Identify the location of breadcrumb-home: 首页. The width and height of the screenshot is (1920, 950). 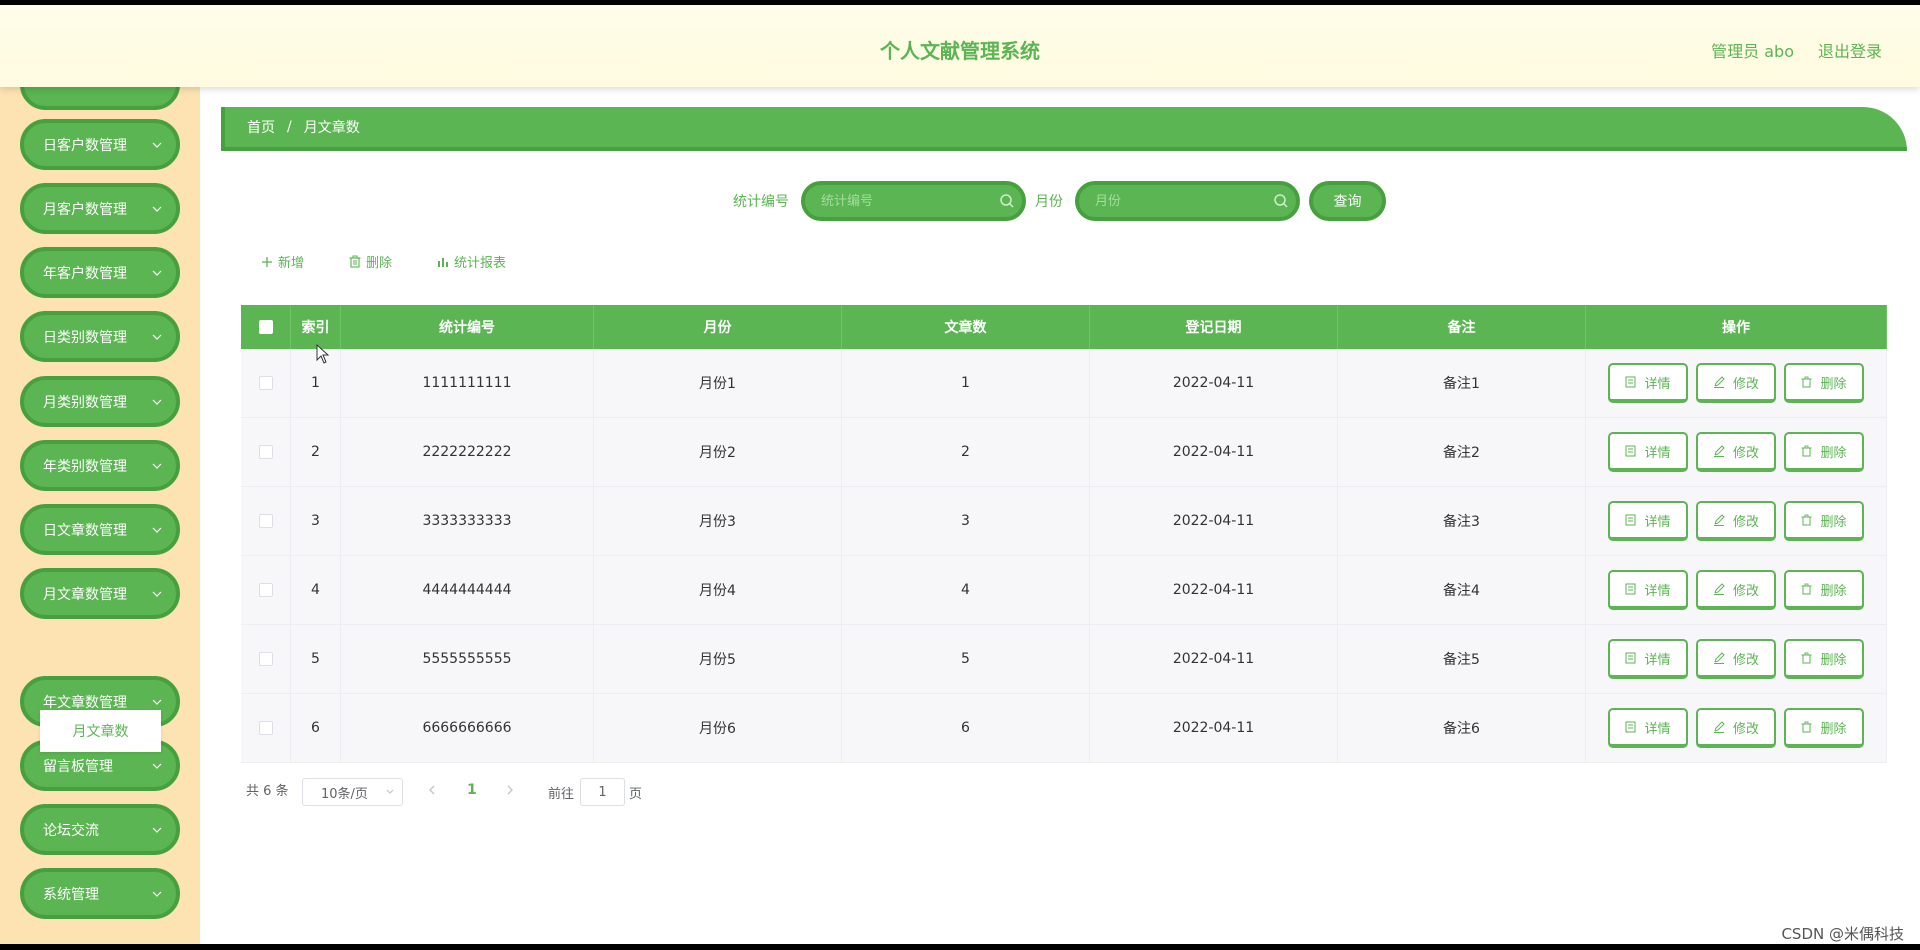
(261, 127).